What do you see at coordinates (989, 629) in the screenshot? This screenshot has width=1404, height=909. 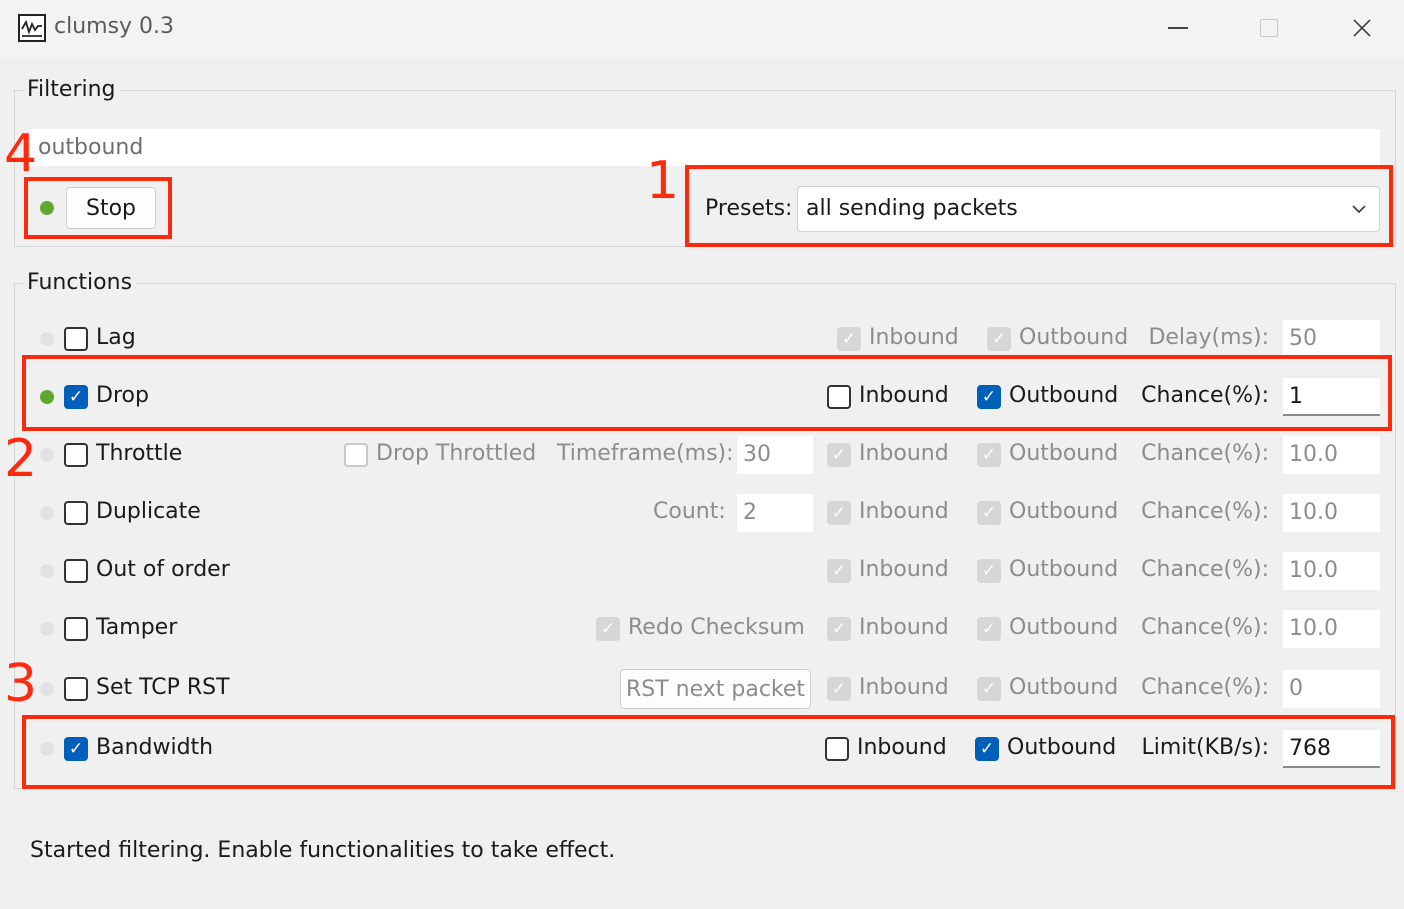 I see `tamper-outbound-checkbox: ✓` at bounding box center [989, 629].